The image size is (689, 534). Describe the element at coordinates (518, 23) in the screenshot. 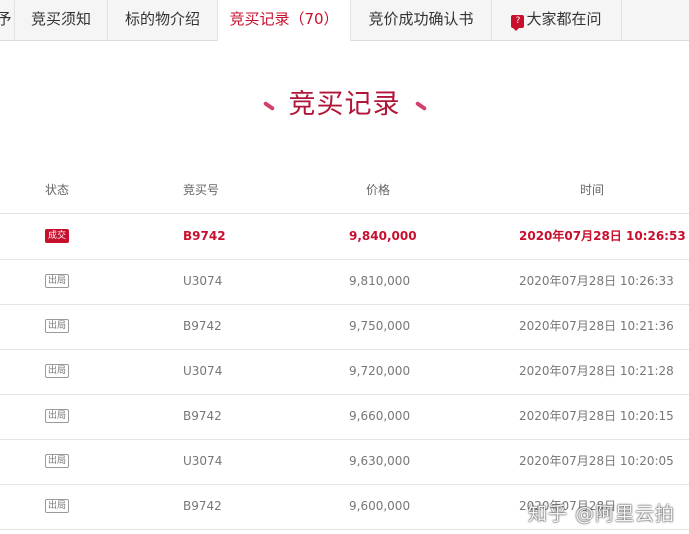

I see `question-bubble-icon: ?` at that location.